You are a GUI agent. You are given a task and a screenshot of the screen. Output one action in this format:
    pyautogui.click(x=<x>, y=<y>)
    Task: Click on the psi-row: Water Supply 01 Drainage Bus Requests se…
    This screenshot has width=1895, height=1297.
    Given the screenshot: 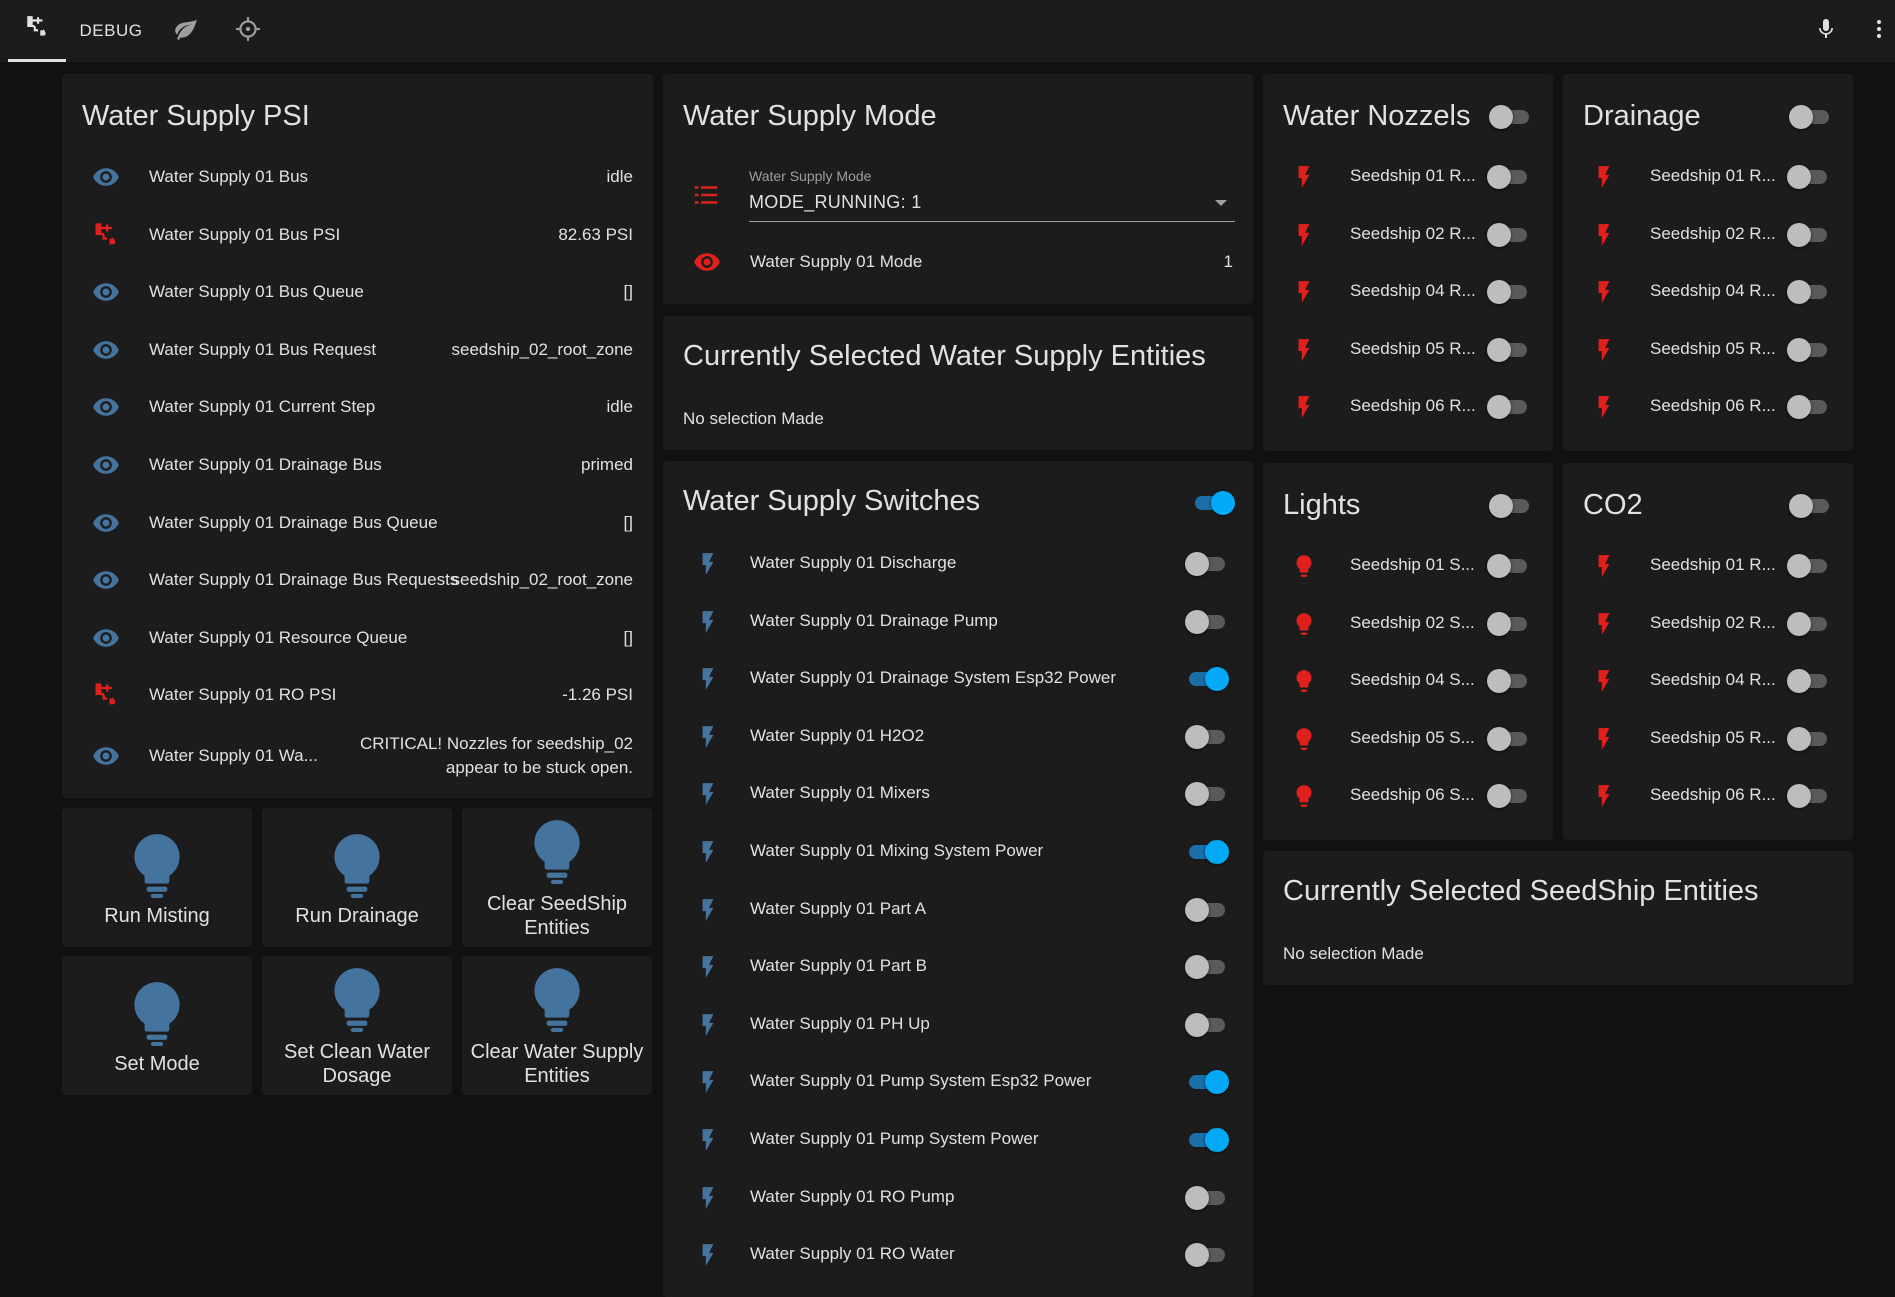 What is the action you would take?
    pyautogui.click(x=357, y=580)
    